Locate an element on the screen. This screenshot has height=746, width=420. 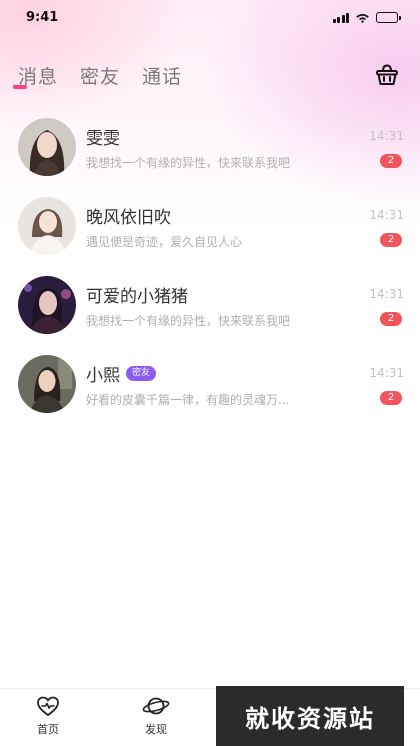
basket-icon is located at coordinates (387, 74).